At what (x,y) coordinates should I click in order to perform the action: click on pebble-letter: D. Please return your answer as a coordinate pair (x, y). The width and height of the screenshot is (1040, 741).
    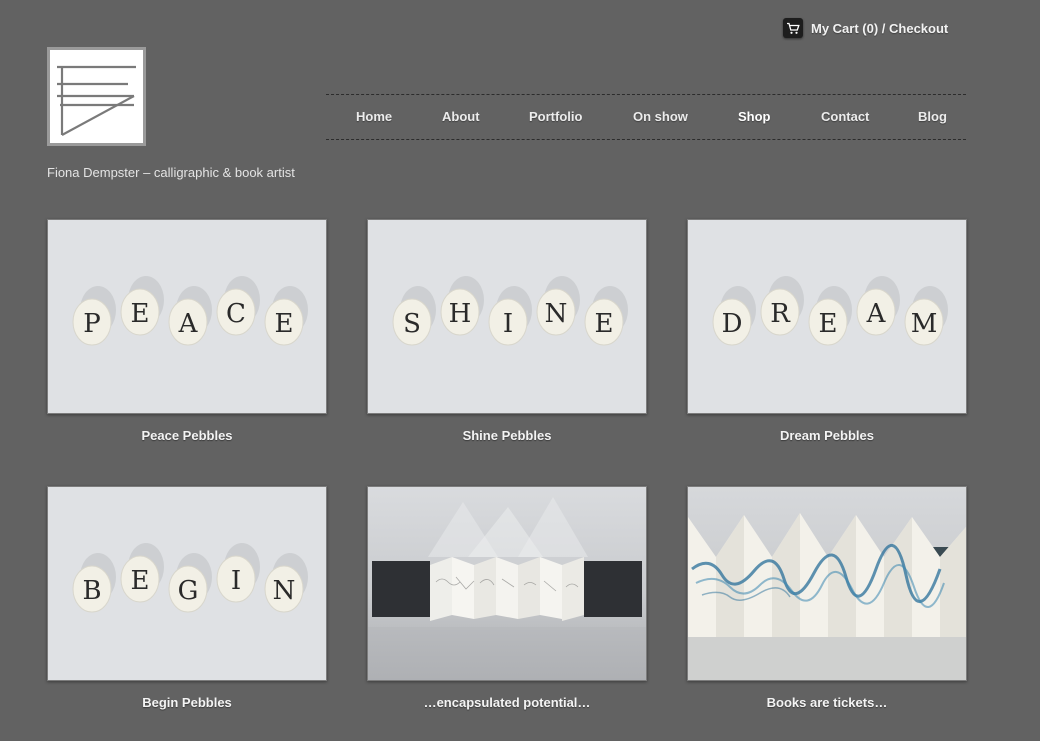
    Looking at the image, I should click on (732, 324).